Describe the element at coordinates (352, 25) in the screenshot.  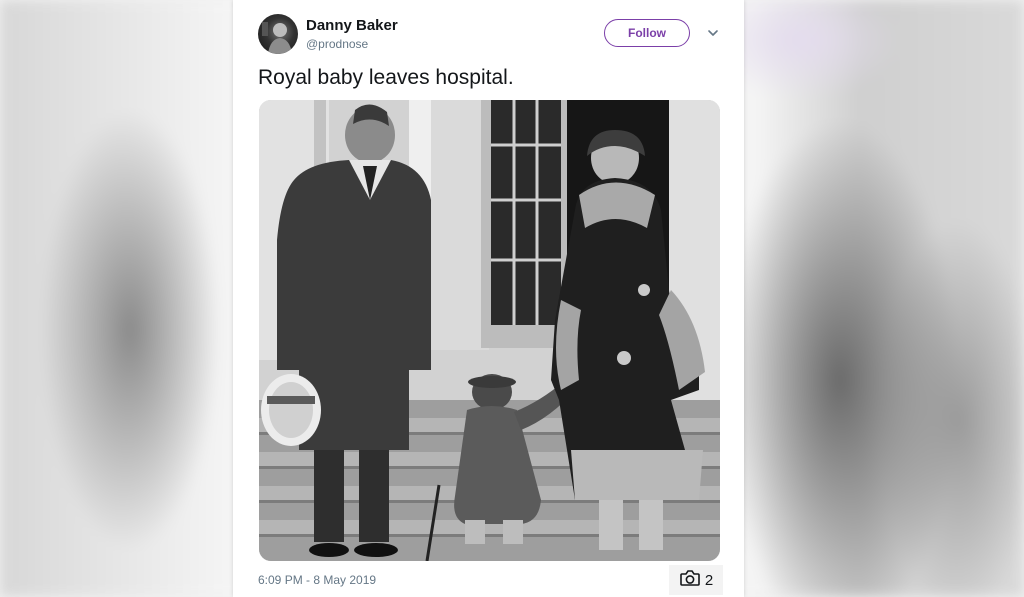
I see `user-name: Danny Baker` at that location.